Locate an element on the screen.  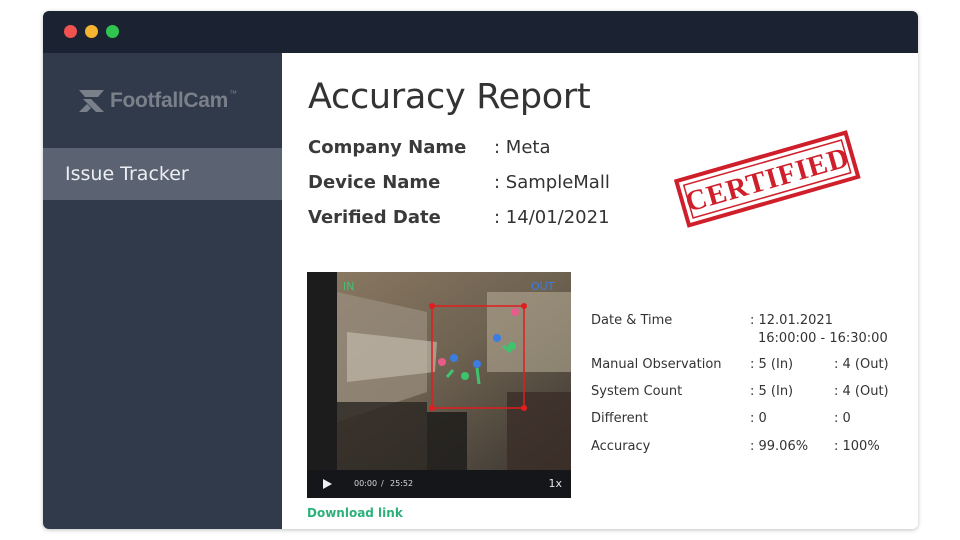
sidebar-item-label: Issue Tracker is located at coordinates (127, 174).